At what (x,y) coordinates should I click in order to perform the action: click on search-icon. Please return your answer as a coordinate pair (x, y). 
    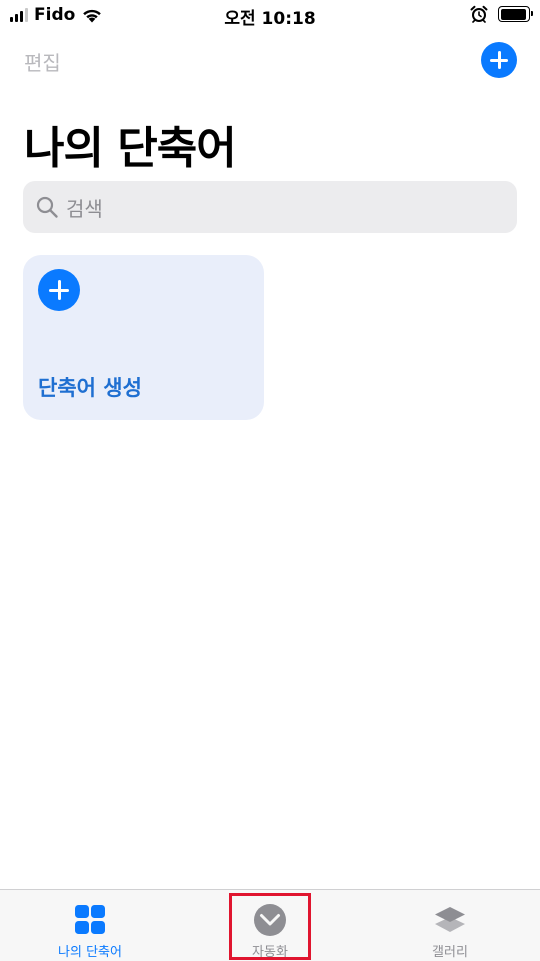
    Looking at the image, I should click on (47, 207).